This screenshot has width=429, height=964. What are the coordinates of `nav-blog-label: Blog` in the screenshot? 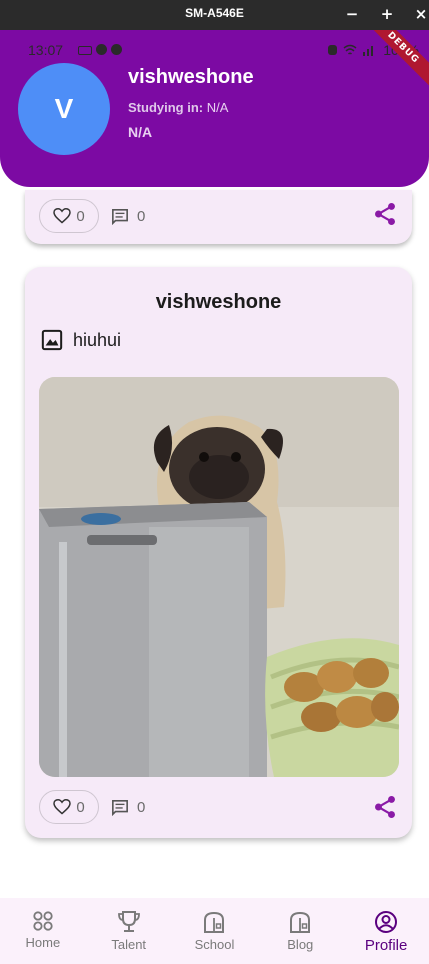 It's located at (300, 944).